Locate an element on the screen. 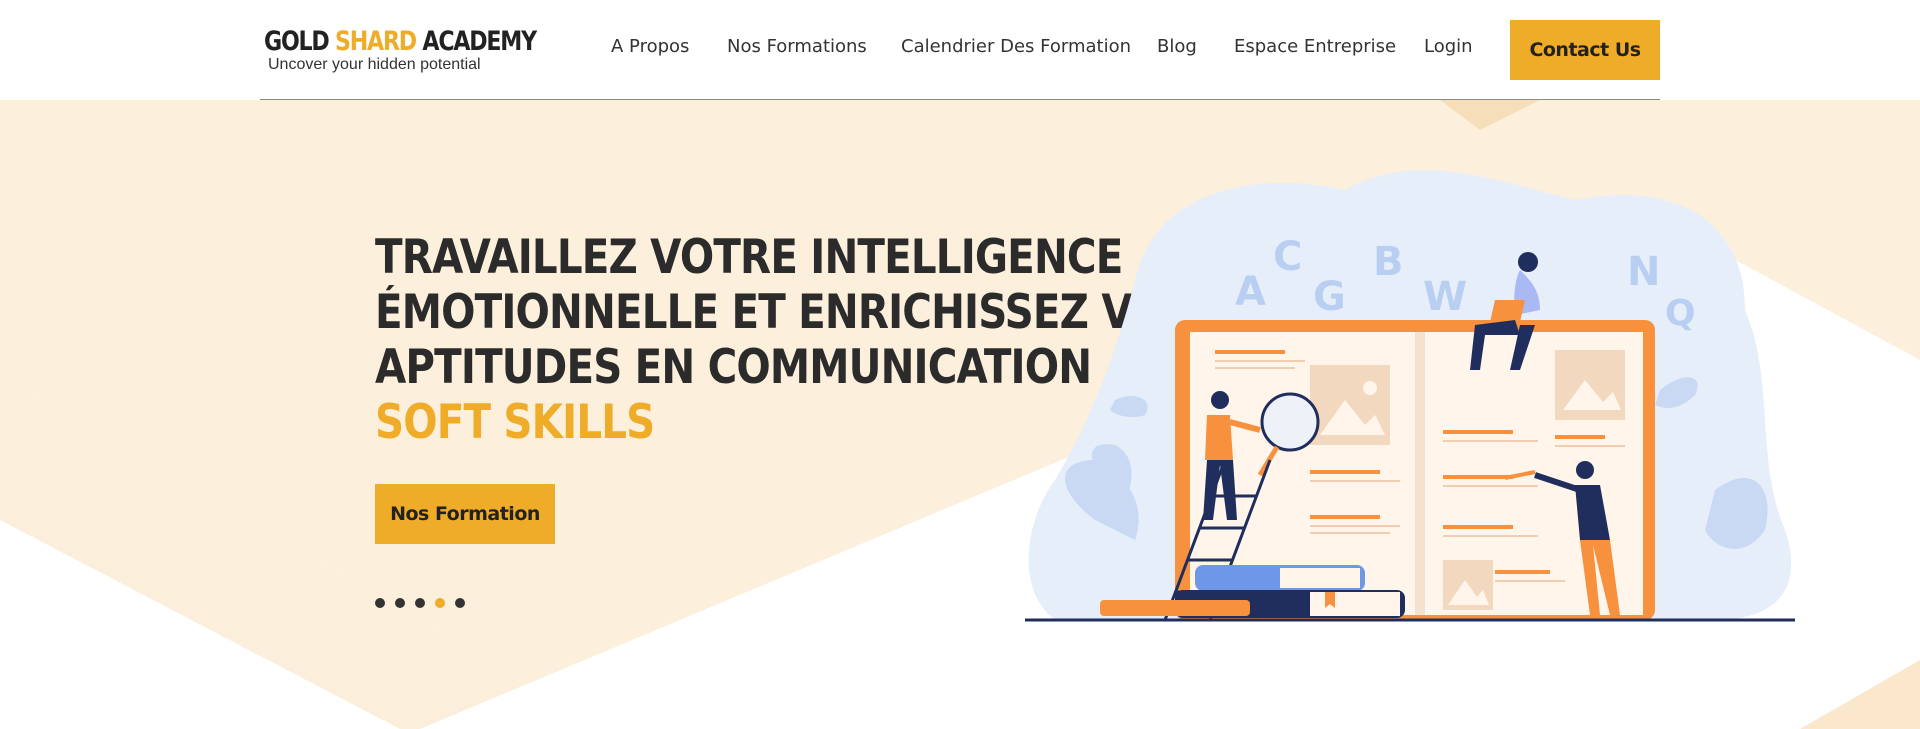  nav-item-calendrier: Calendrier Des Formation is located at coordinates (1016, 46).